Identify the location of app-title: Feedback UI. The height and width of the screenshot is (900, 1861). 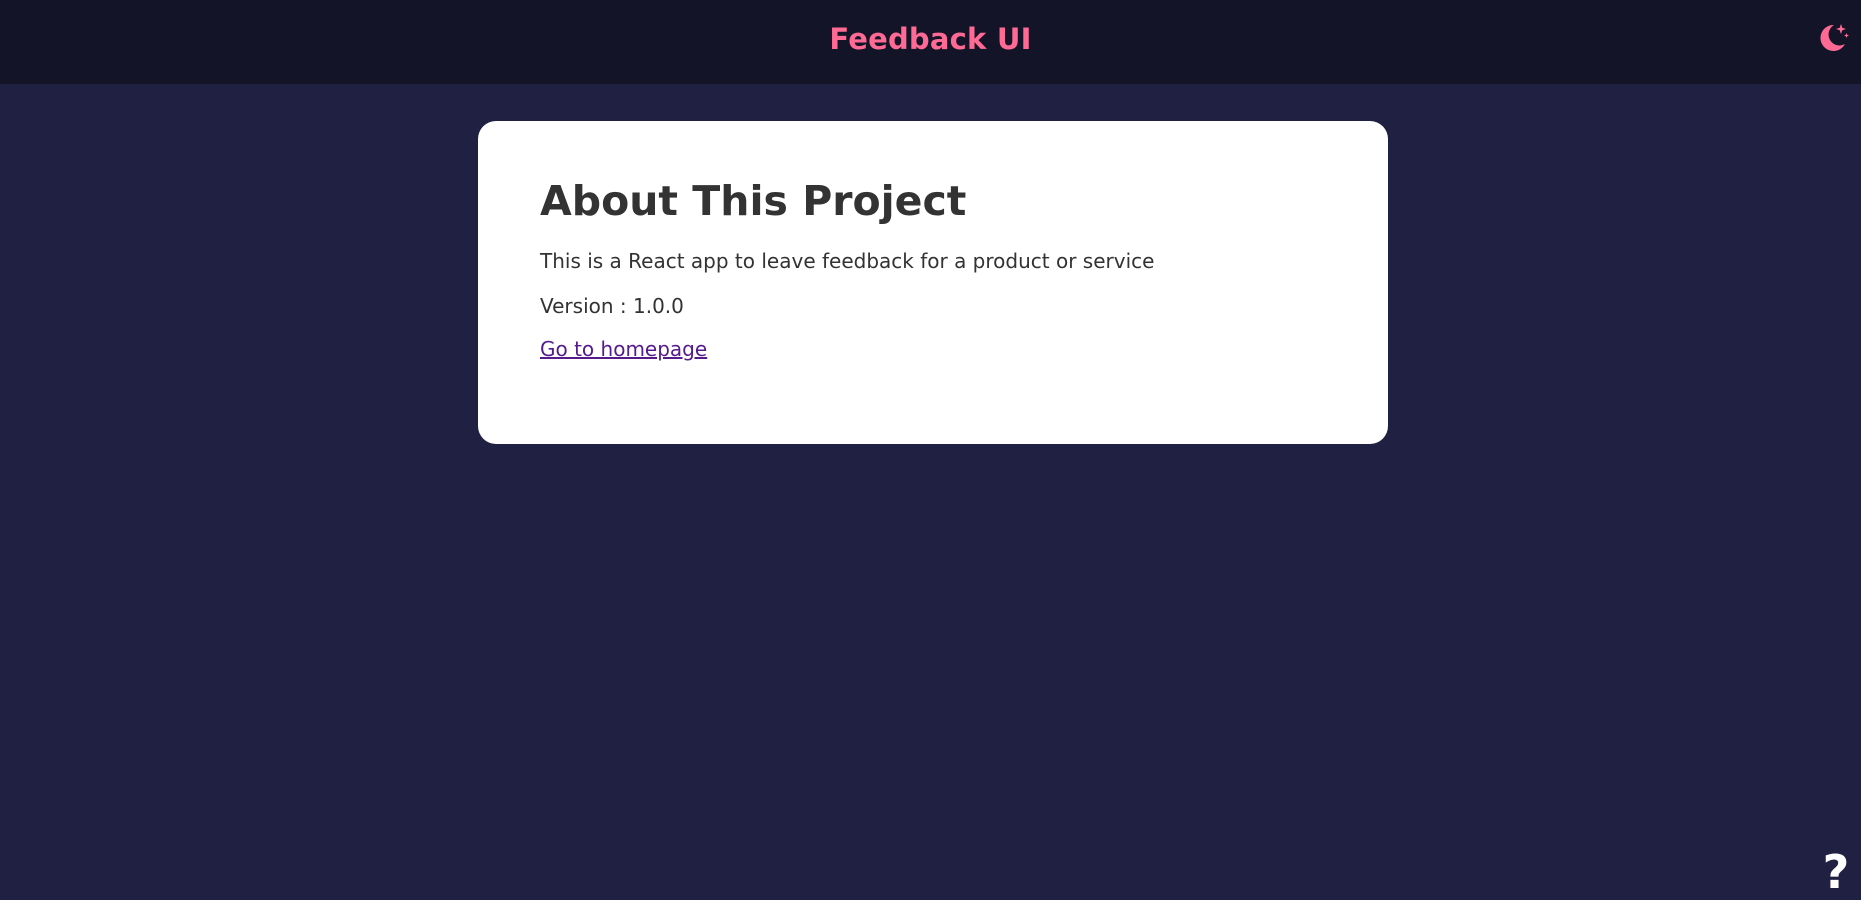
(930, 39).